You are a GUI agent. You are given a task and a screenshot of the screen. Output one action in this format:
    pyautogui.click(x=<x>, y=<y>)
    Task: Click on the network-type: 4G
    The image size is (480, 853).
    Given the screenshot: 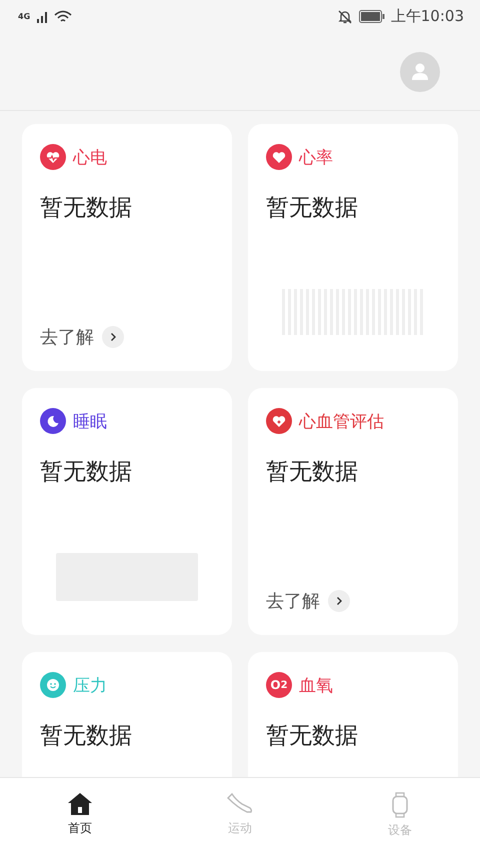 What is the action you would take?
    pyautogui.click(x=24, y=16)
    